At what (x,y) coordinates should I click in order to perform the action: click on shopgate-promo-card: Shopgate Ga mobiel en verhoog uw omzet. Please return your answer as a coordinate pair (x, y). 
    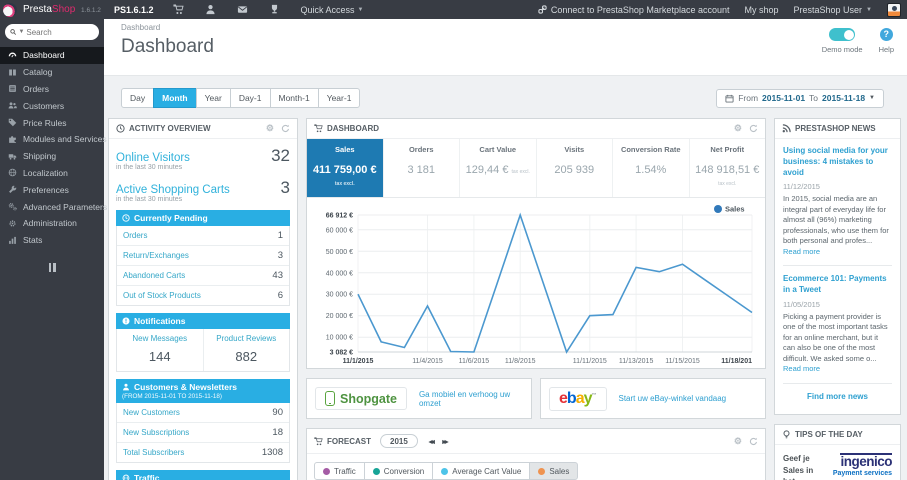
    Looking at the image, I should click on (419, 398).